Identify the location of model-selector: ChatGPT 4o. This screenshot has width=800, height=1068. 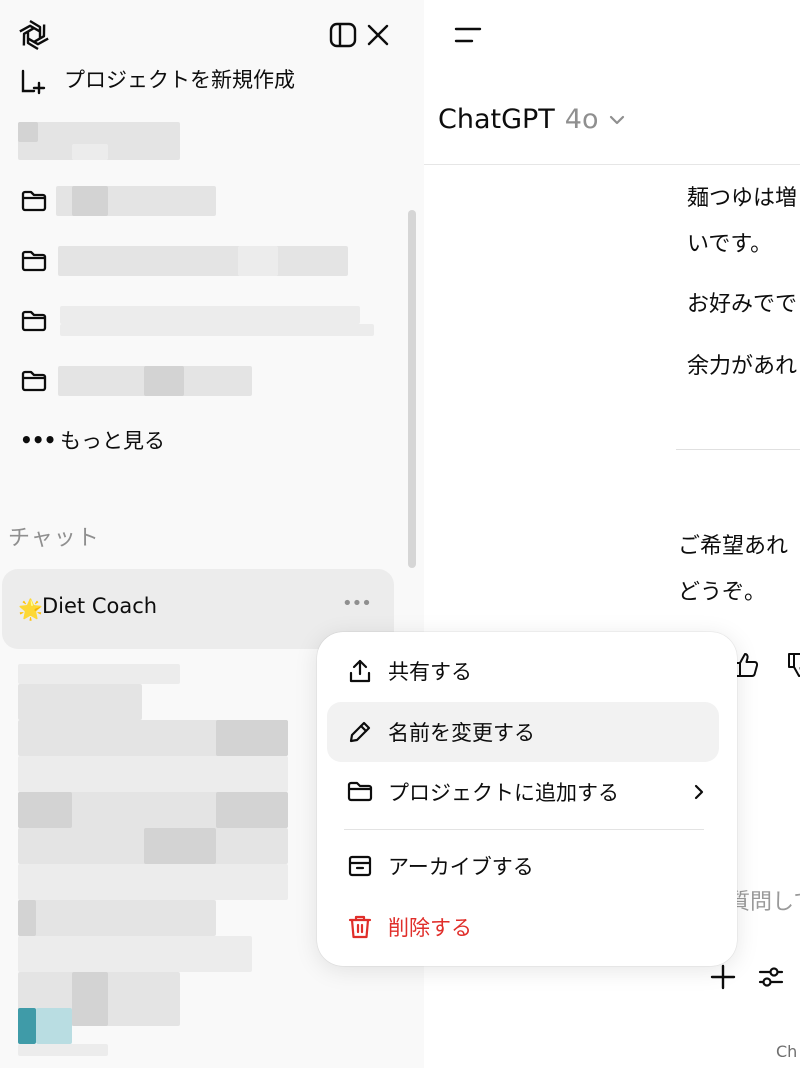
(532, 119).